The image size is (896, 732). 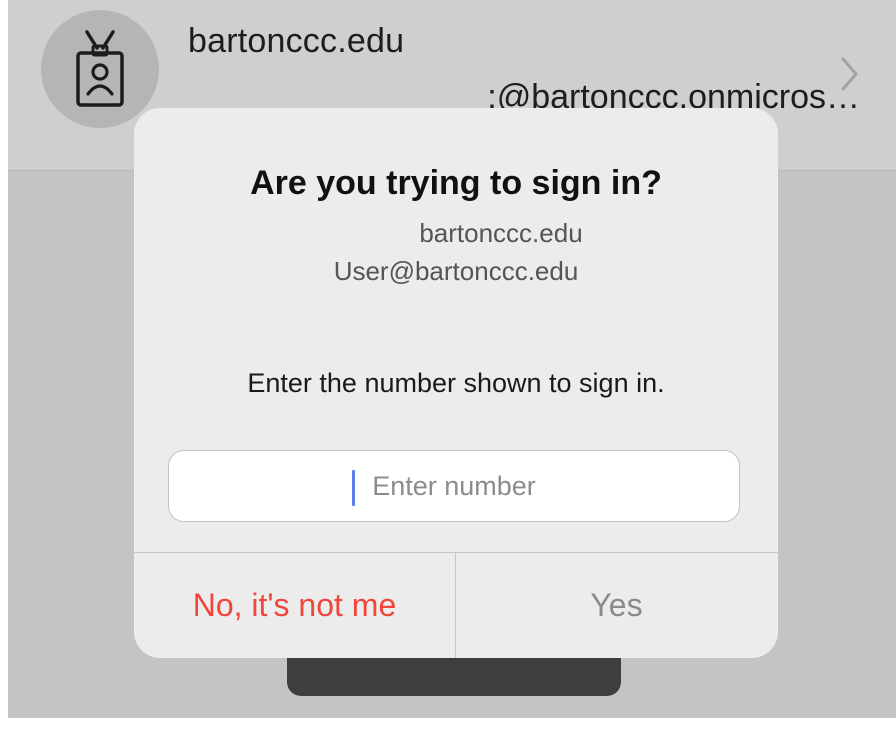 I want to click on dialog-user: User@bartonccc.edu, so click(x=456, y=271).